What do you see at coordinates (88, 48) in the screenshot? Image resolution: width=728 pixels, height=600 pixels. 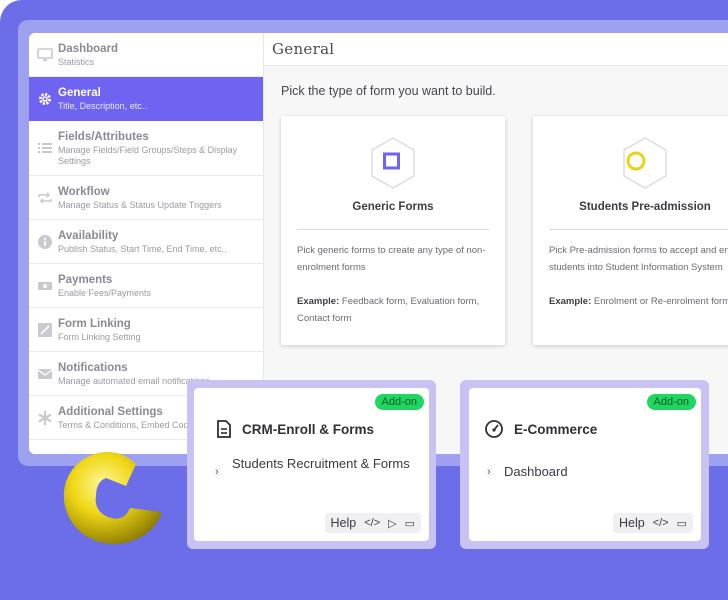 I see `sidebar-item-title: Dashboard` at bounding box center [88, 48].